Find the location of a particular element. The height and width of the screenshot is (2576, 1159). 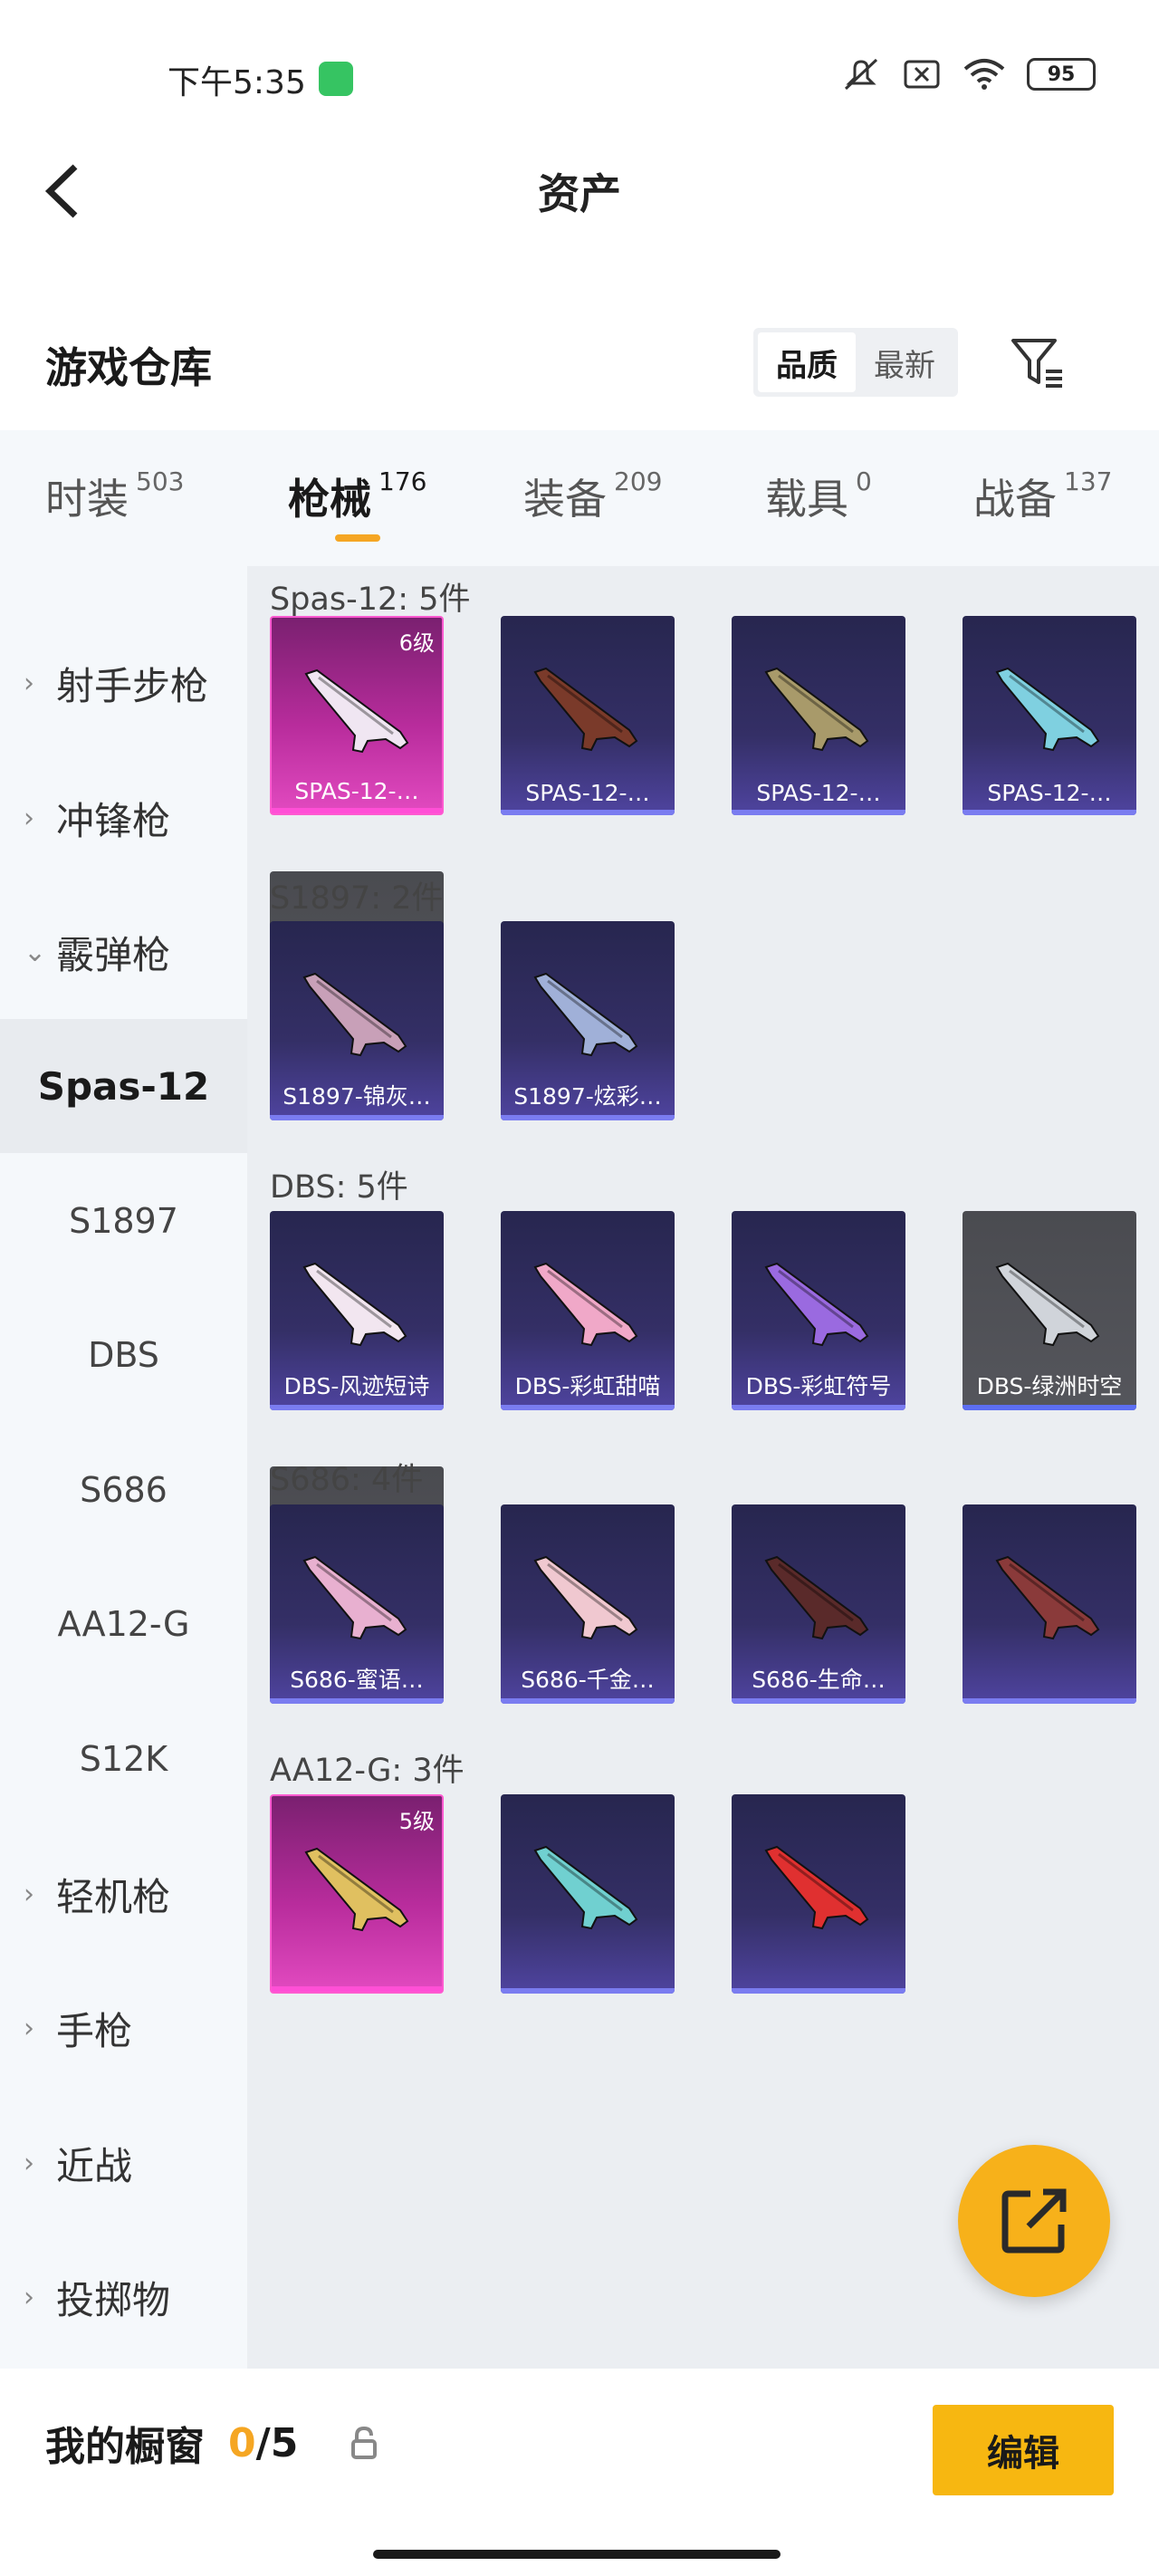

weapon-card: DBS-风迹短诗 is located at coordinates (357, 1310).